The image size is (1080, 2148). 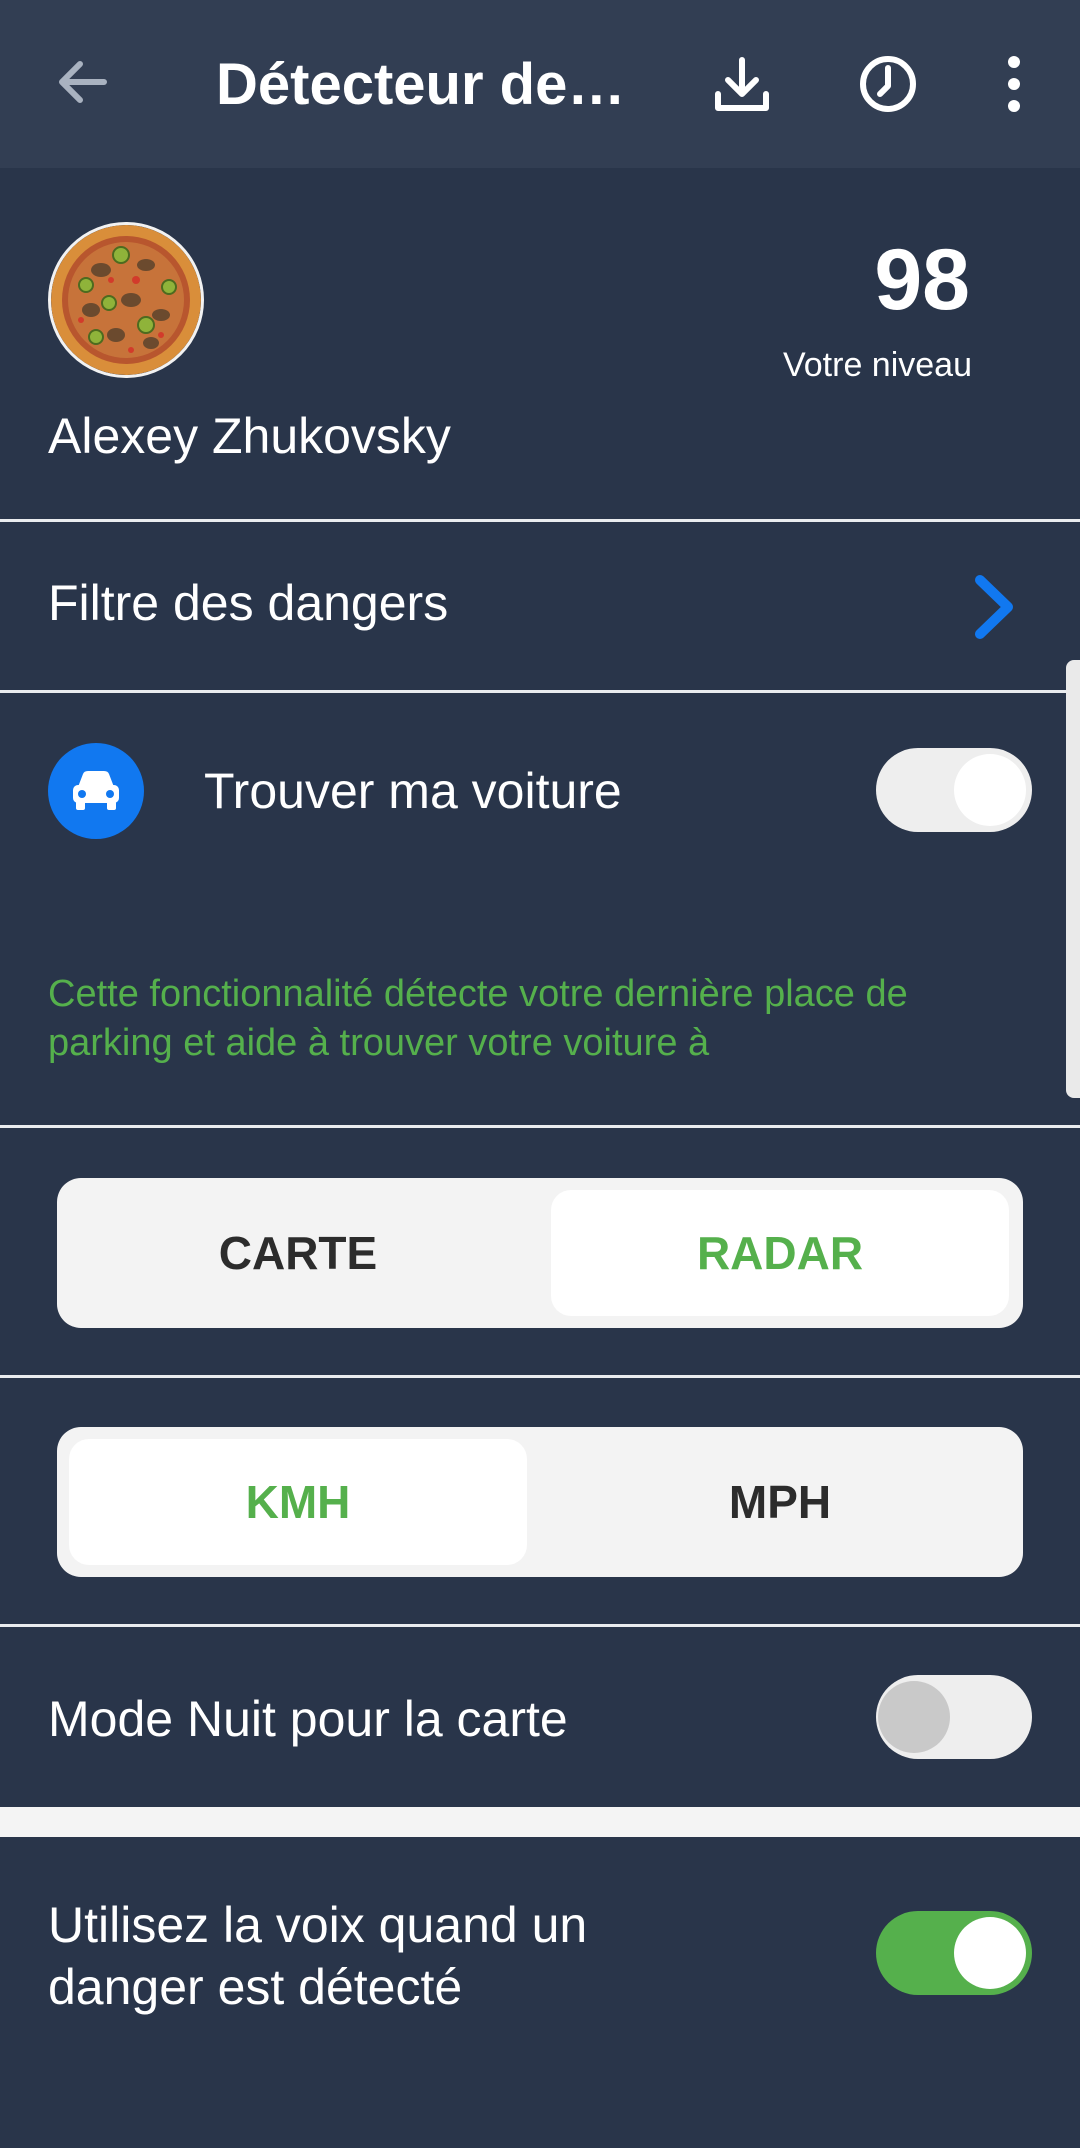 What do you see at coordinates (877, 365) in the screenshot?
I see `level-label: Votre niveau` at bounding box center [877, 365].